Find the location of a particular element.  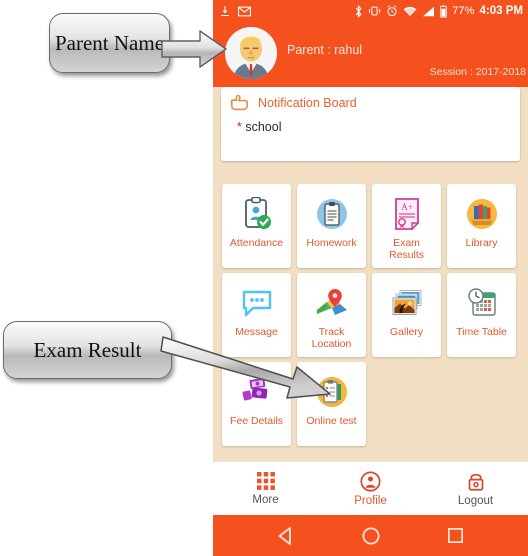

tile-label: Gallery is located at coordinates (406, 332).